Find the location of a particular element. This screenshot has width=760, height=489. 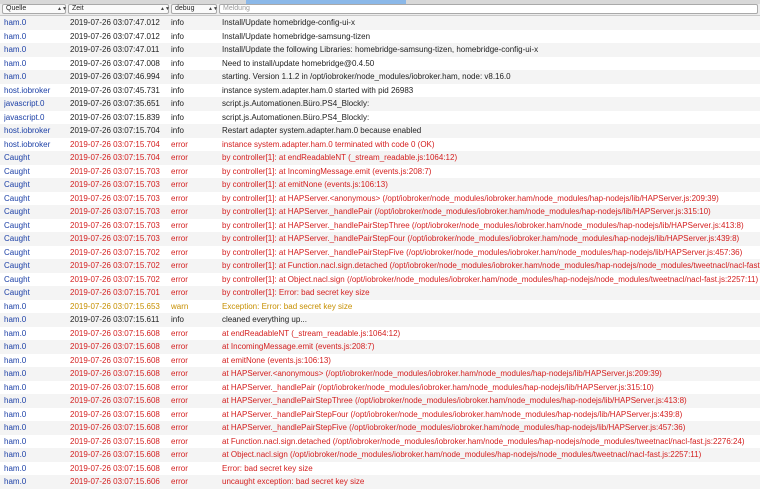

source-filter-select: Quelle ▲▼ is located at coordinates (34, 9).